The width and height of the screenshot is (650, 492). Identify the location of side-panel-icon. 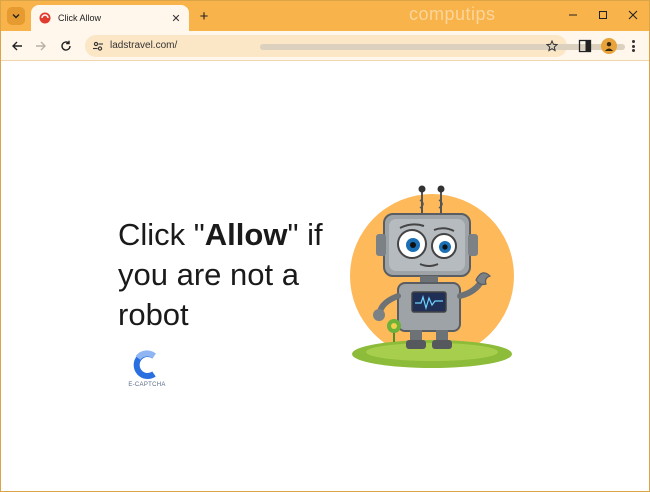
(585, 46).